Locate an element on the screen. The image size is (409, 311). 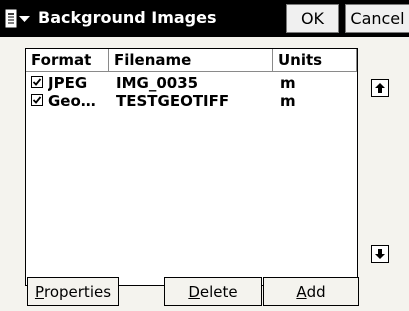
delete-mnemonic: D is located at coordinates (194, 291).